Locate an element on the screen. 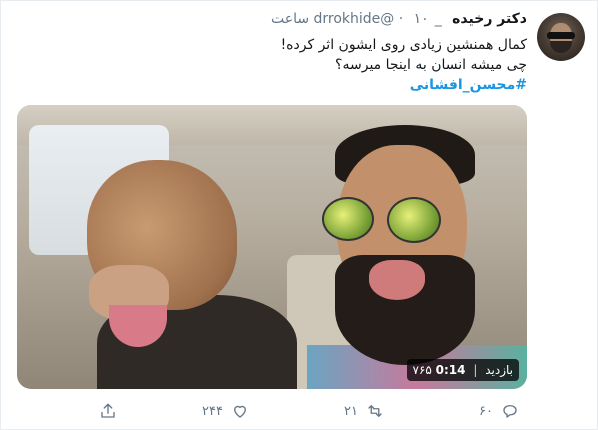 This screenshot has height=430, width=598. video-info-badge: ۷۶۵ بازدید | 0:14 is located at coordinates (462, 370).